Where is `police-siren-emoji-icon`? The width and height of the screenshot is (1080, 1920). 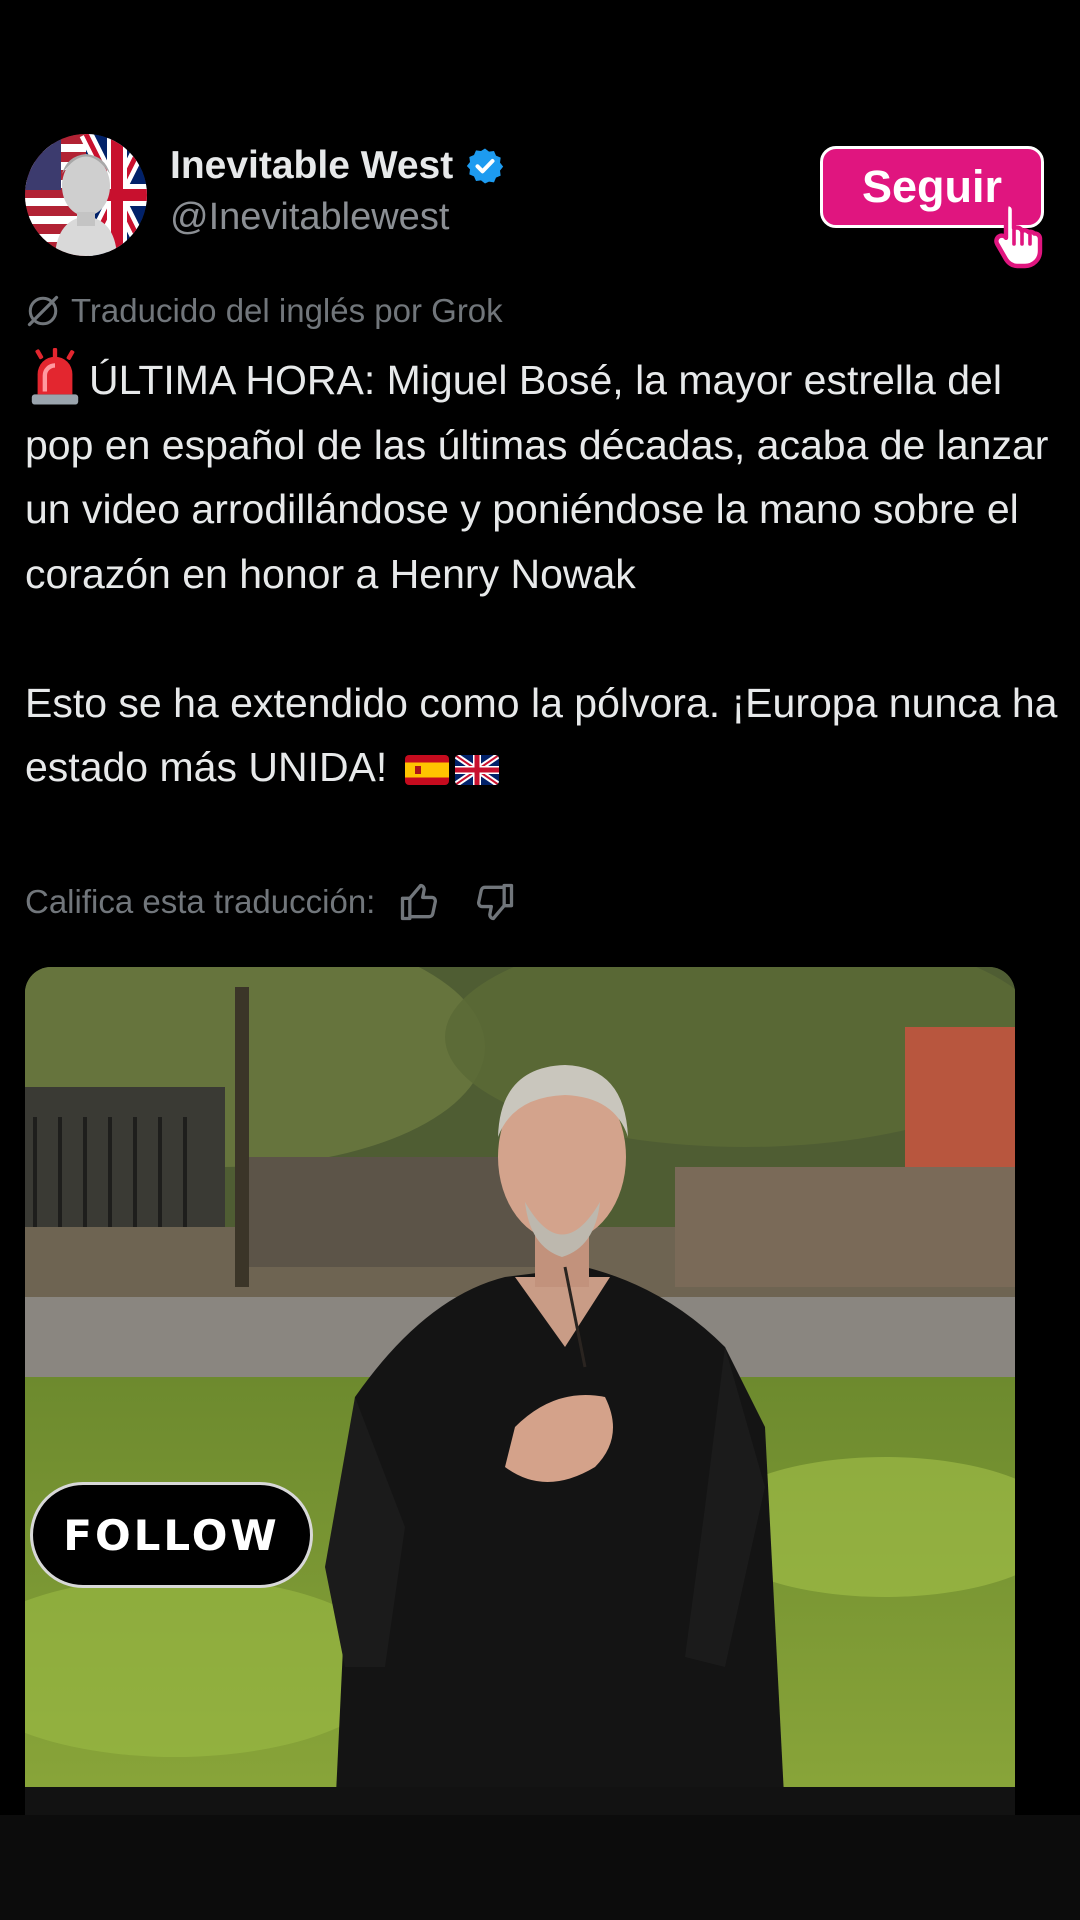
police-siren-emoji-icon is located at coordinates (55, 376).